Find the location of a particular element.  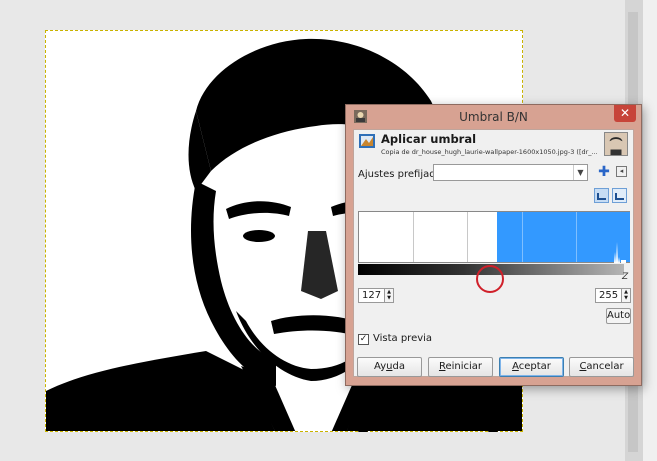

chevron-down-icon: ▼ is located at coordinates (580, 172).